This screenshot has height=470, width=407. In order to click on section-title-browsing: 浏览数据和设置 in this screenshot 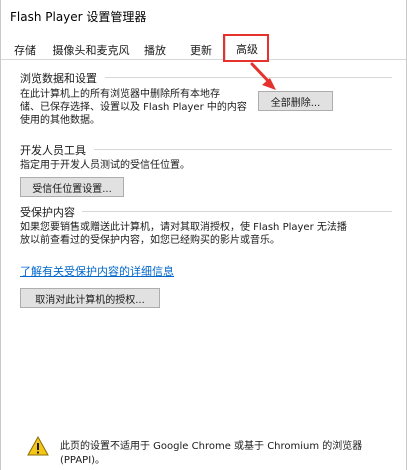, I will do `click(58, 78)`.